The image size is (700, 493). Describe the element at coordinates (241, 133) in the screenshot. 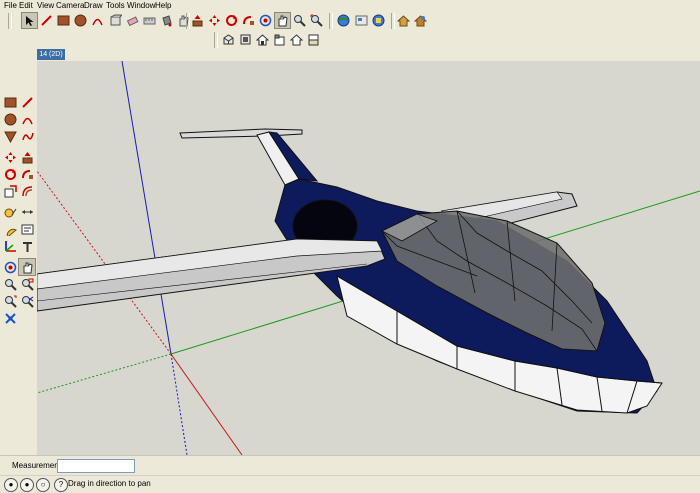

I see `horizontal-stabilizer` at that location.